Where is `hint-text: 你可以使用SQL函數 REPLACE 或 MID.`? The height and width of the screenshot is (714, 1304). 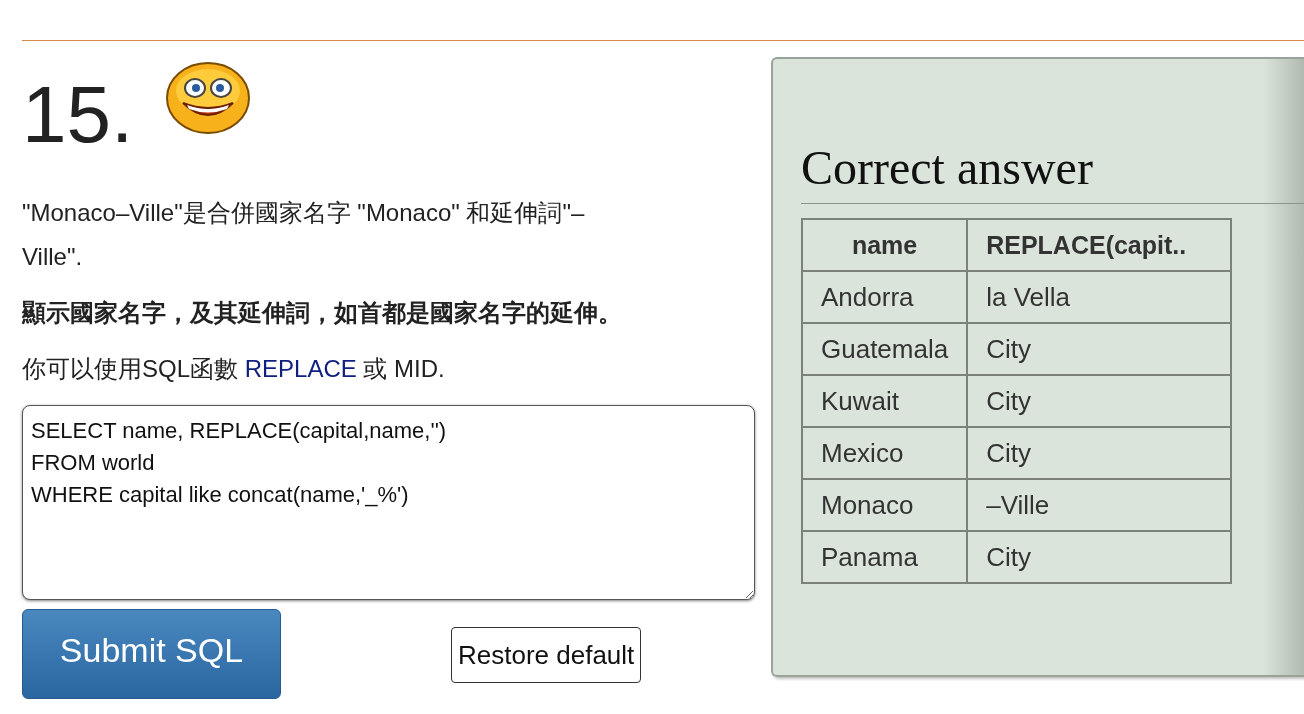
hint-text: 你可以使用SQL函數 REPLACE 或 MID. is located at coordinates (234, 369).